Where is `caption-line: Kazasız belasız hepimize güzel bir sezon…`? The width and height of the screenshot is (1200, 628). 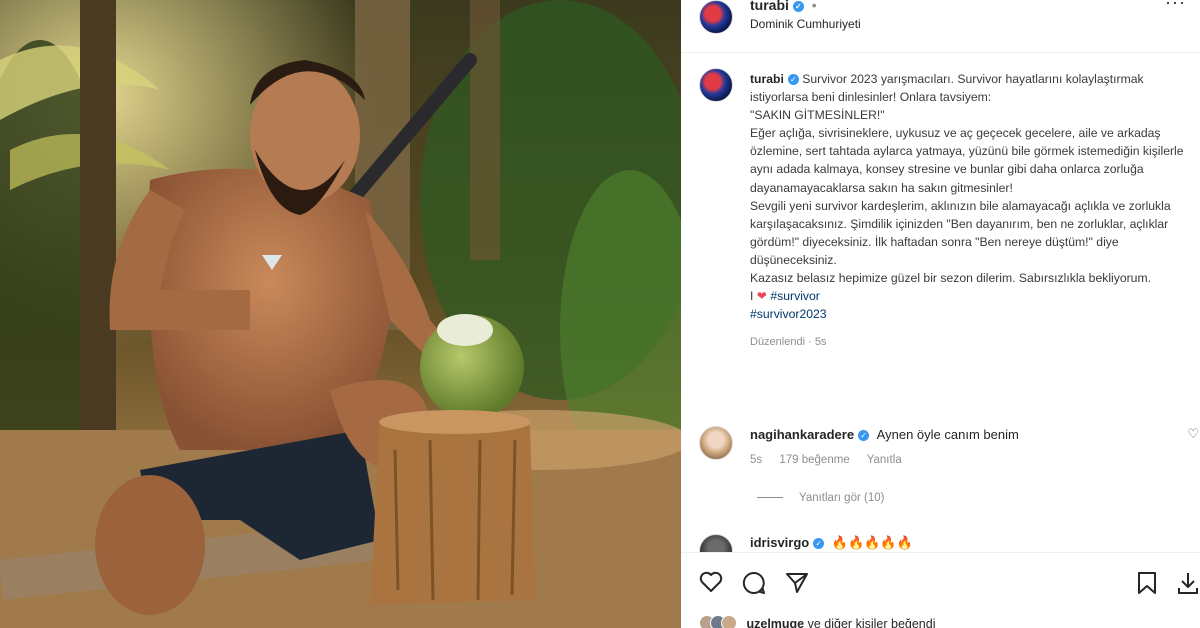 caption-line: Kazasız belasız hepimize güzel bir sezon… is located at coordinates (950, 278).